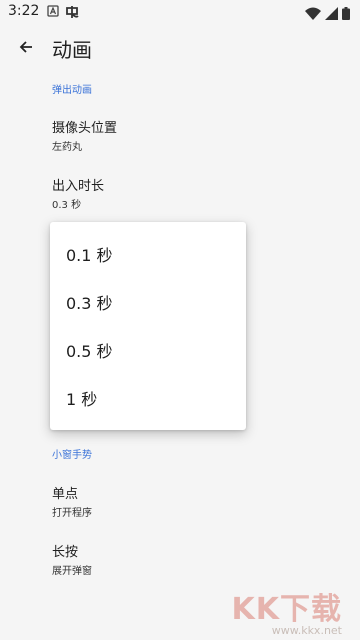 The height and width of the screenshot is (640, 360). Describe the element at coordinates (65, 552) in the screenshot. I see `pref-title: 长按` at that location.